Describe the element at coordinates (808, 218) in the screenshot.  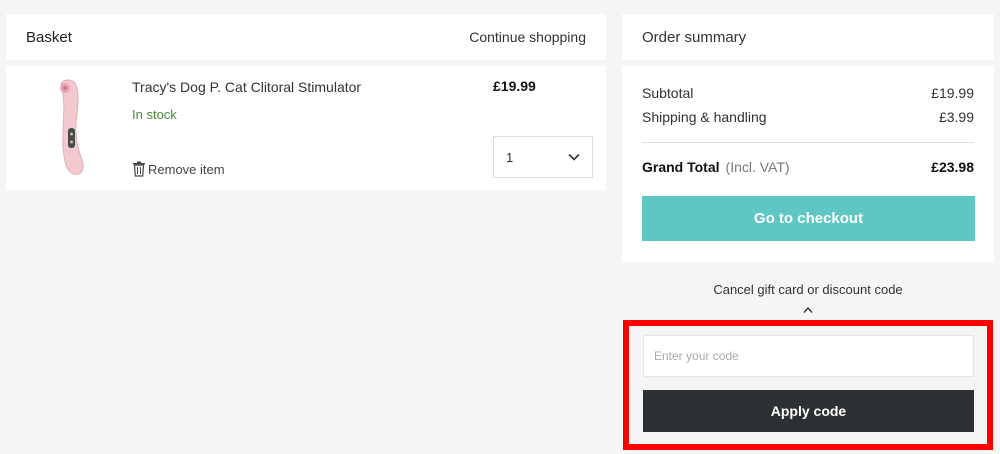
I see `checkout-button: Go to checkout` at that location.